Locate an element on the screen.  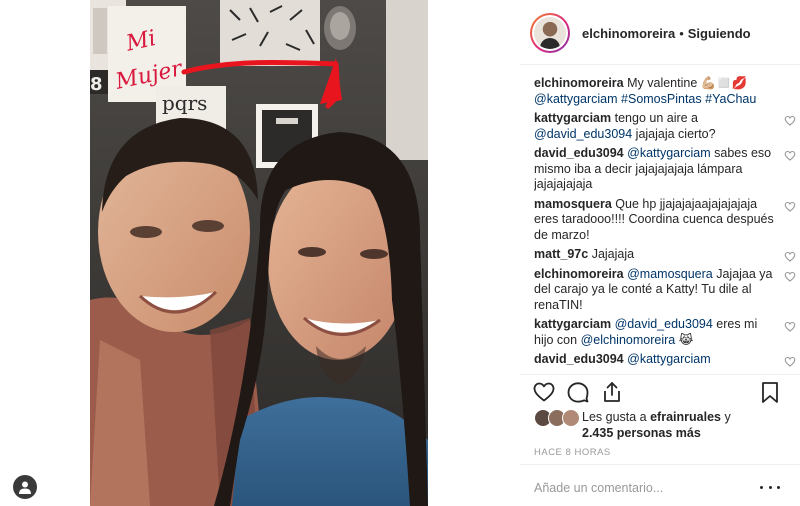
comment-text: My valentine 💪🏼◻️💋 is located at coordinates (687, 83).